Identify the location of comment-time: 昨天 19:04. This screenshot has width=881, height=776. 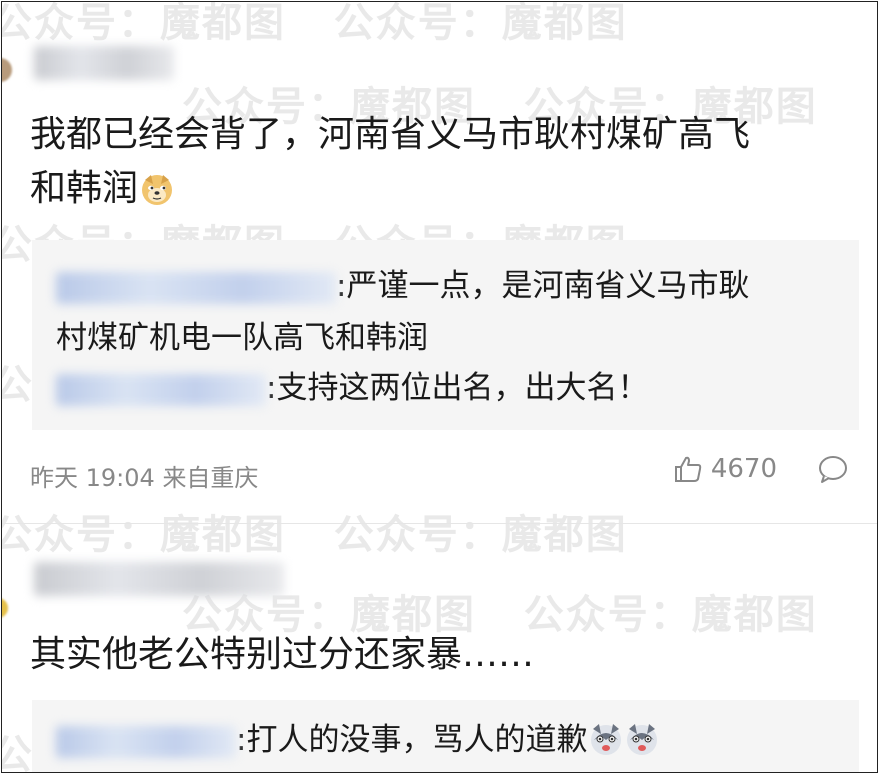
(92, 478).